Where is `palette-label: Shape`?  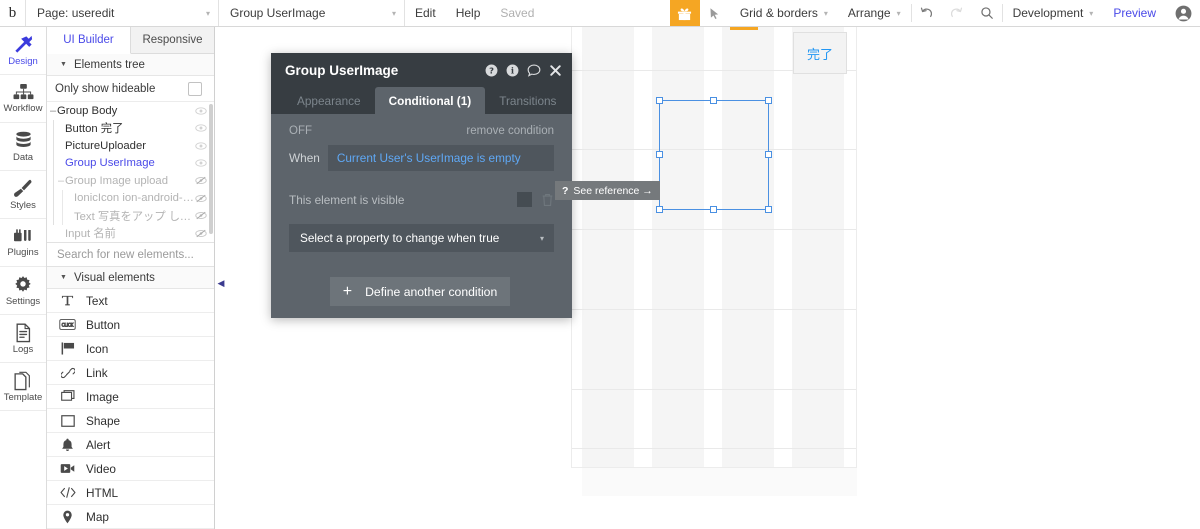
palette-label: Shape is located at coordinates (103, 420).